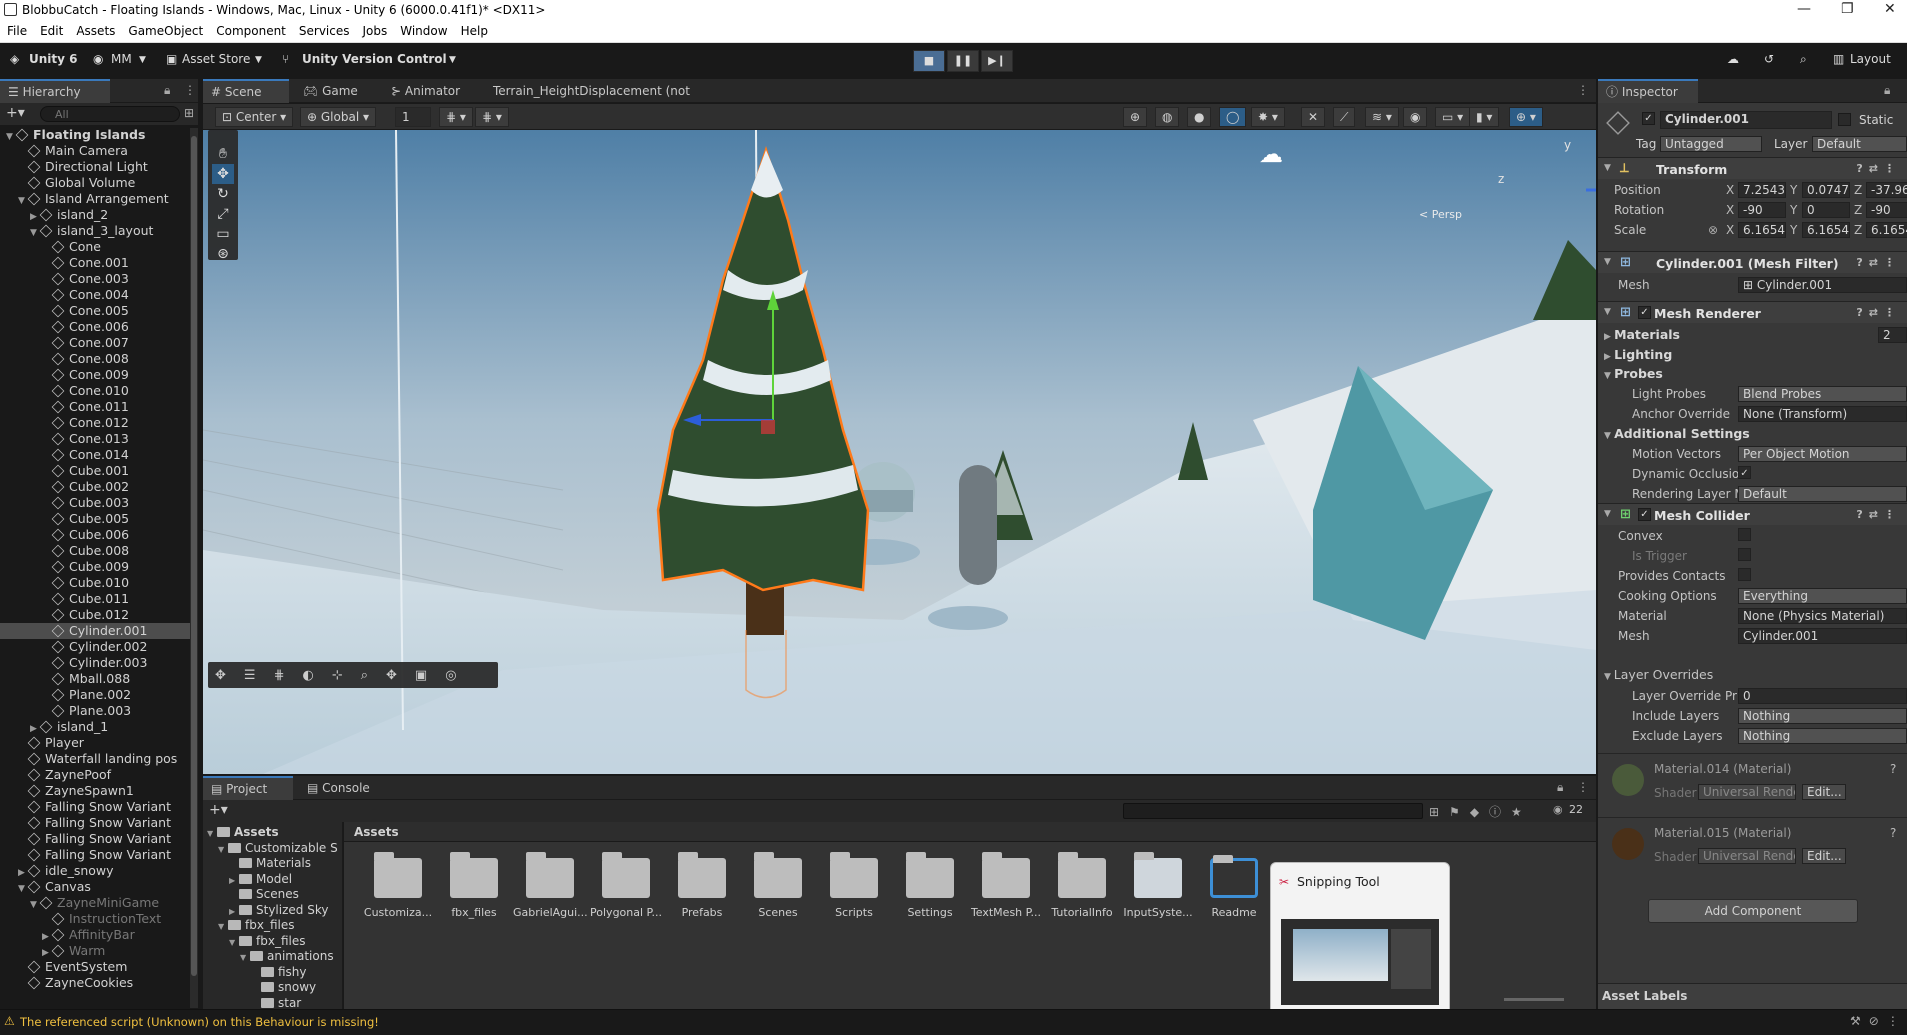 The image size is (1907, 1035). Describe the element at coordinates (1886, 230) in the screenshot. I see `scale-z-field: 6.1654` at that location.